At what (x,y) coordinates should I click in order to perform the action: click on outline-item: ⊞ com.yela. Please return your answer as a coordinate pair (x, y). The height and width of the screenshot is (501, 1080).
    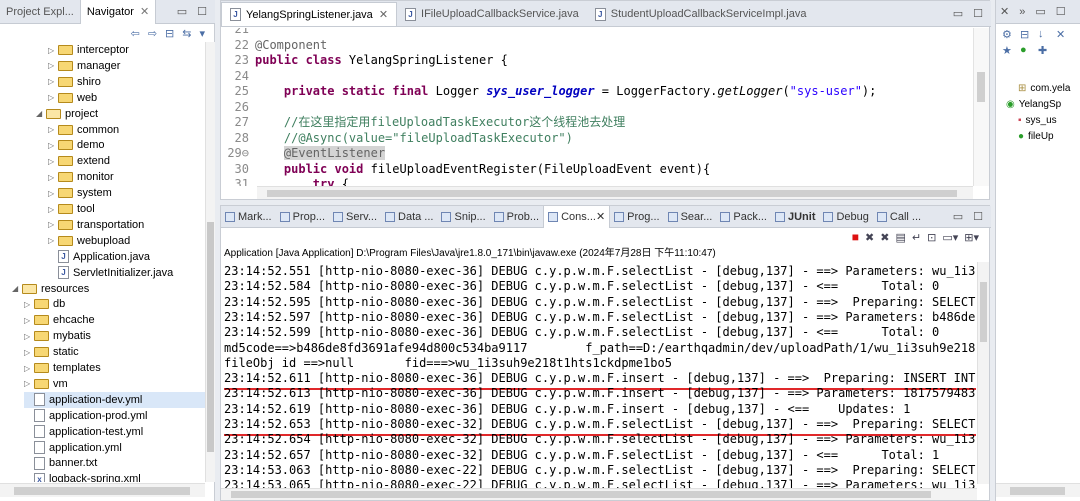
    Looking at the image, I should click on (1044, 88).